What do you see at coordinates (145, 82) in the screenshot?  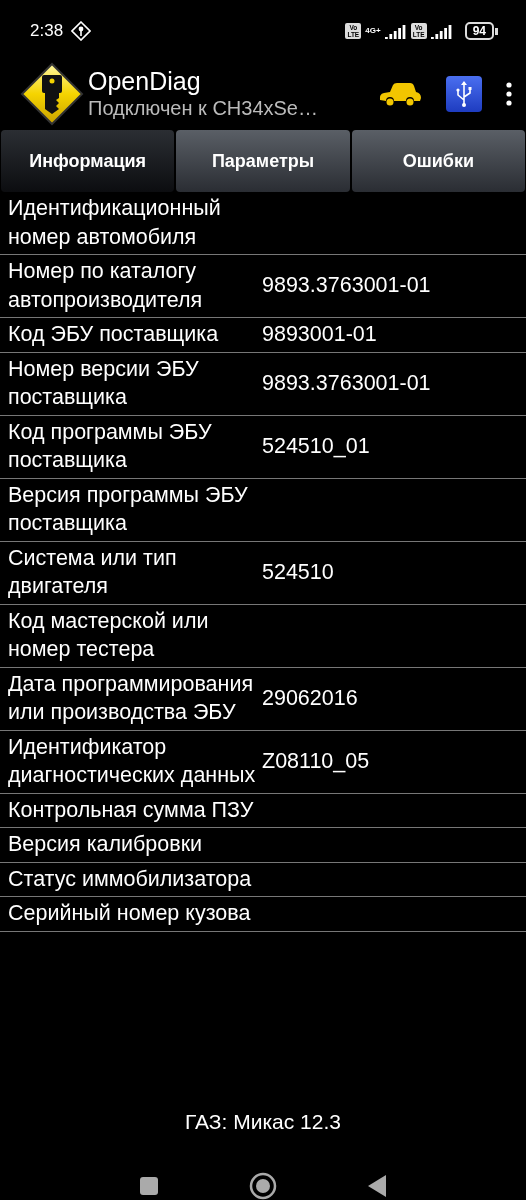 I see `app-title: OpenDiag` at bounding box center [145, 82].